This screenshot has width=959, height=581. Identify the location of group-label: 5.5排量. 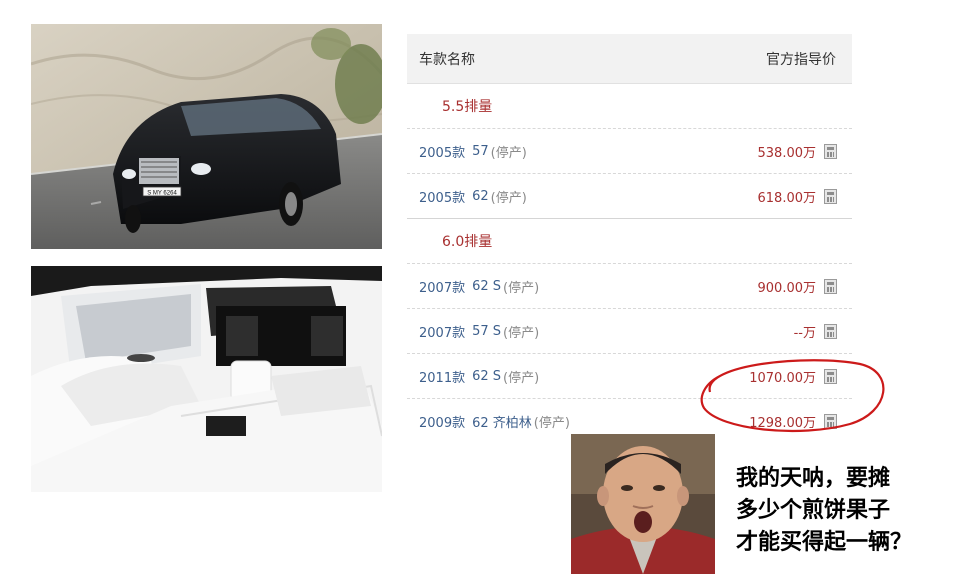
(467, 107).